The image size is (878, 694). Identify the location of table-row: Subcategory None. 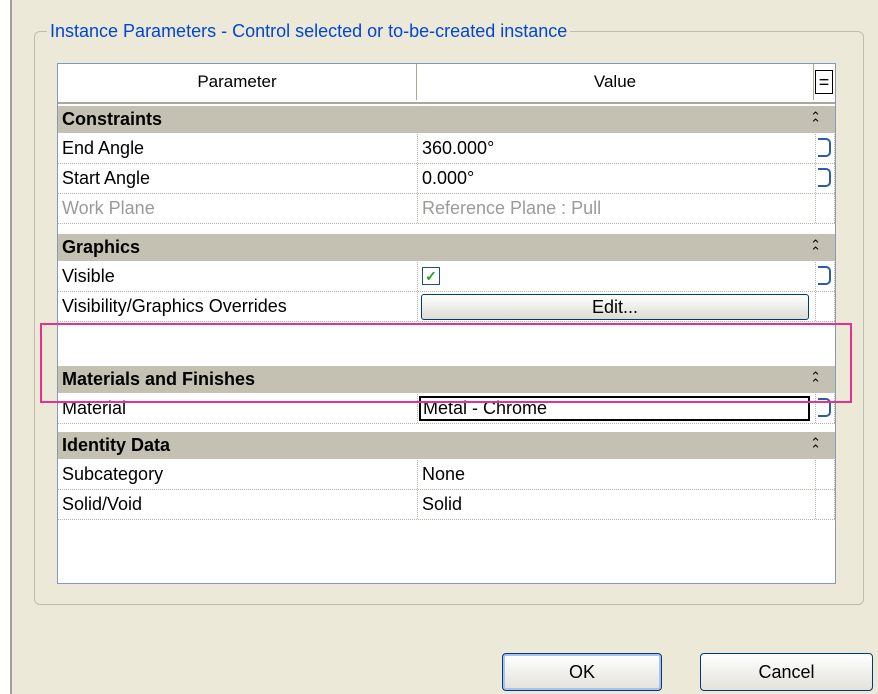
(446, 475).